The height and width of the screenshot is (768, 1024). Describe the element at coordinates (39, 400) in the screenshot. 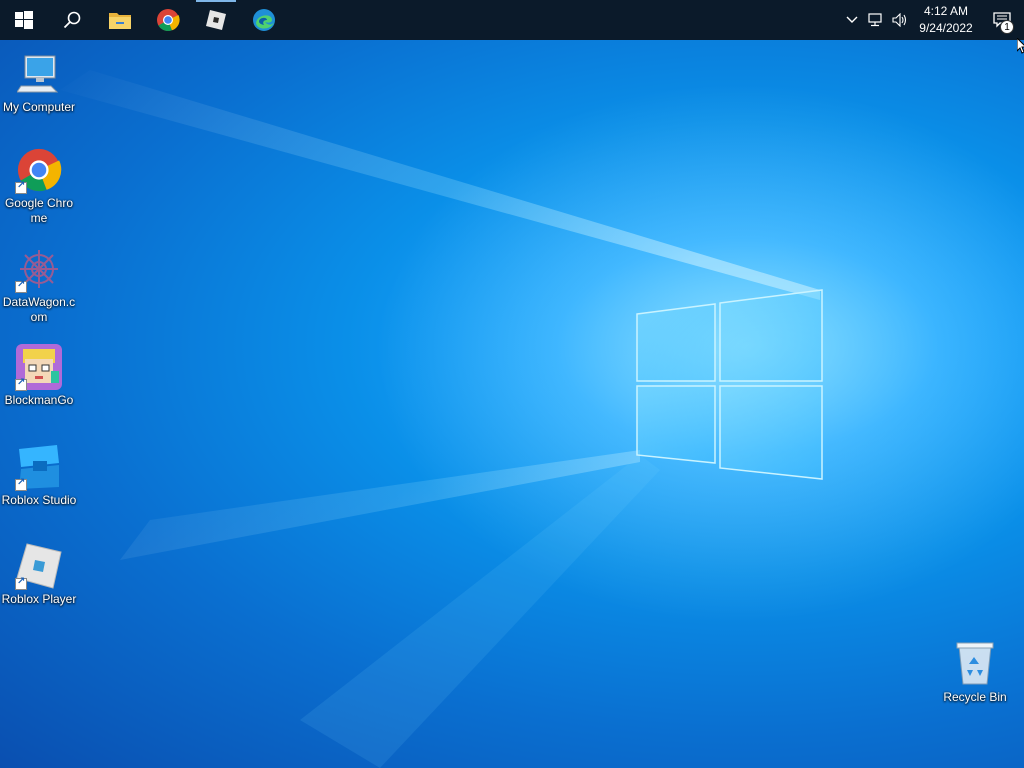

I see `desktop-icon-label: BlockmanGo` at that location.